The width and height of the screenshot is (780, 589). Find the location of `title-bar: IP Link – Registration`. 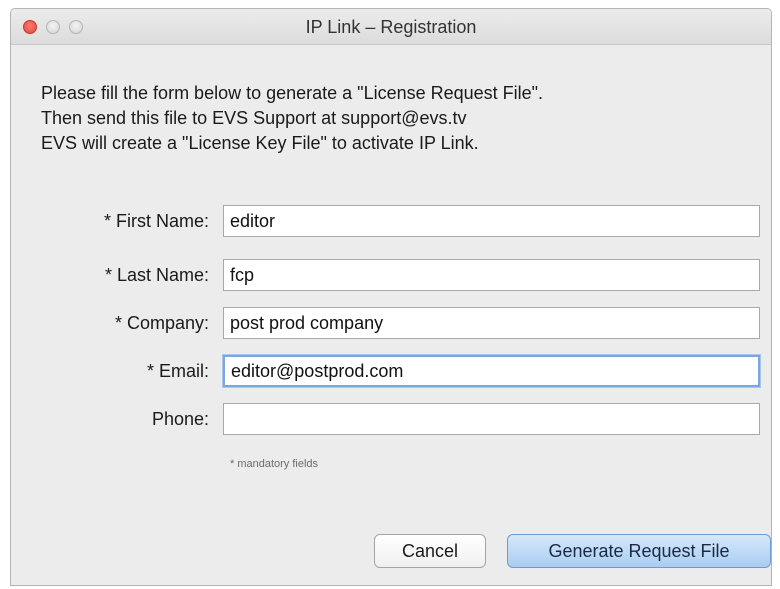

title-bar: IP Link – Registration is located at coordinates (391, 27).